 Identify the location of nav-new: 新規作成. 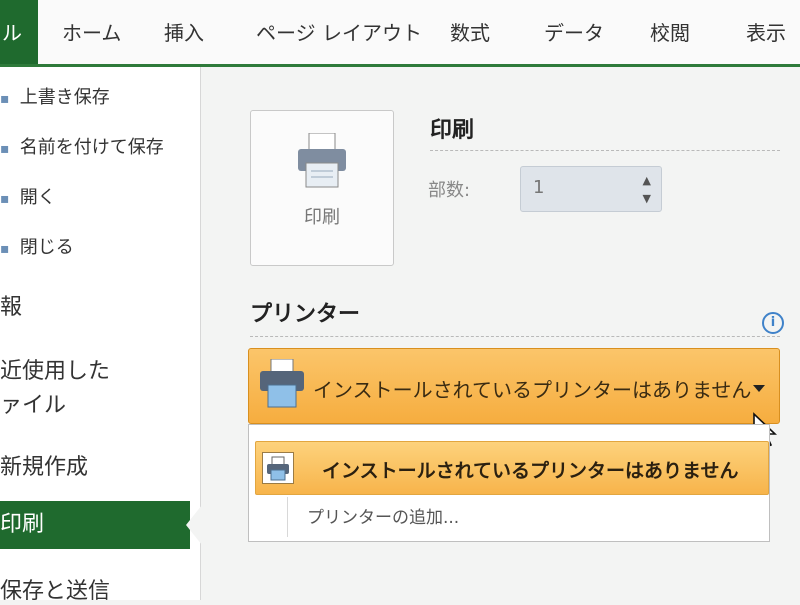
(44, 465).